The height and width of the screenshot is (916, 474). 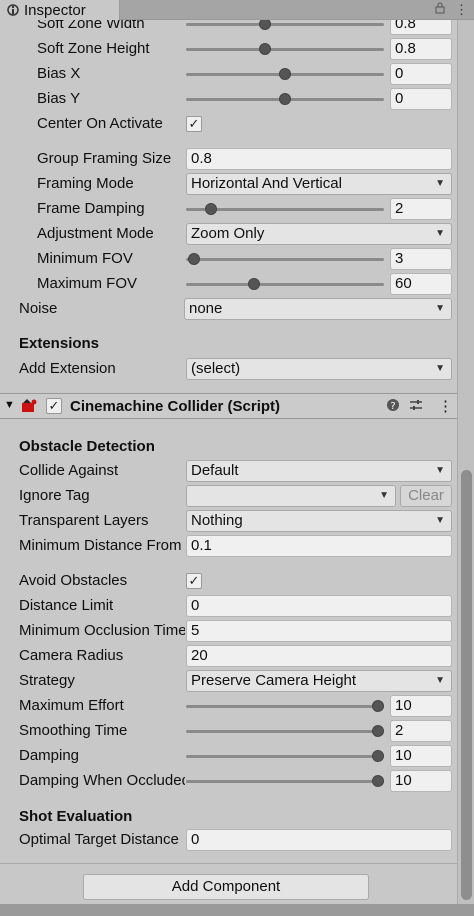 I want to click on framing-mode-row: Framing Mode Horizontal And Vertical ▼, so click(x=228, y=184).